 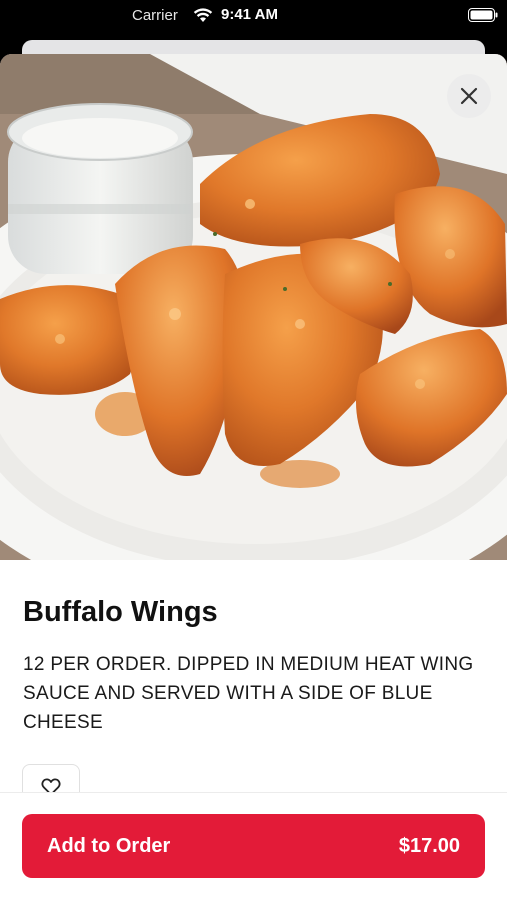 I want to click on status-bar: Carrier 9:41 AM, so click(x=253, y=16).